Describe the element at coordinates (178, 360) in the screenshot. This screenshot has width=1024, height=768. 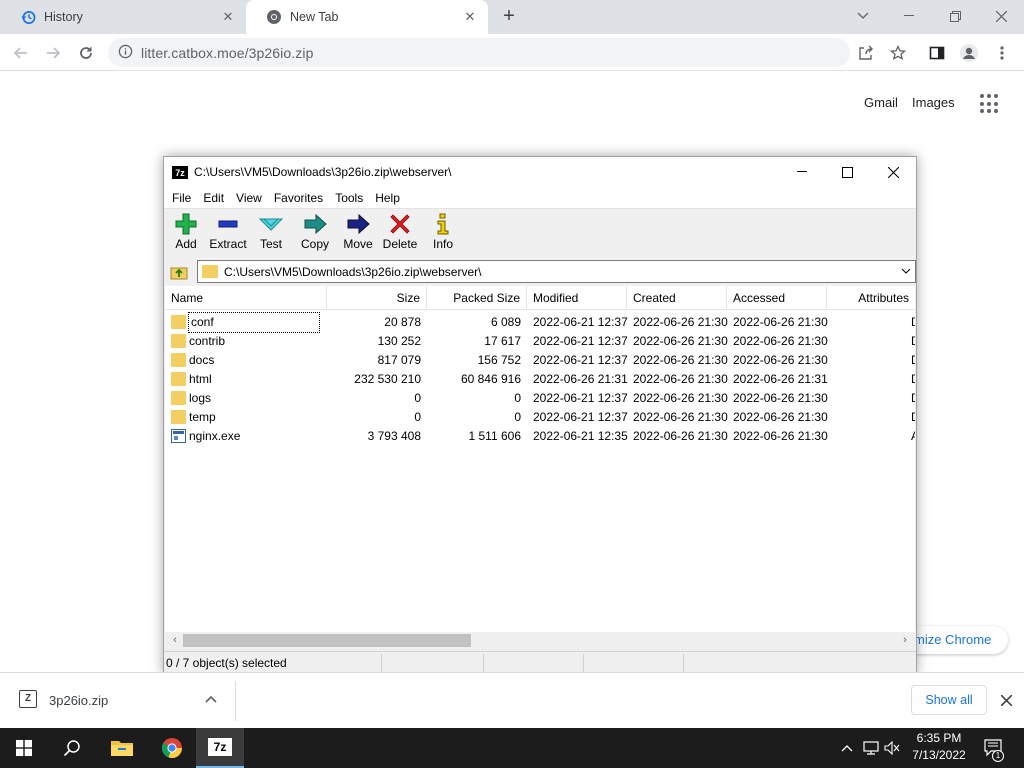
I see `folder-icon` at that location.